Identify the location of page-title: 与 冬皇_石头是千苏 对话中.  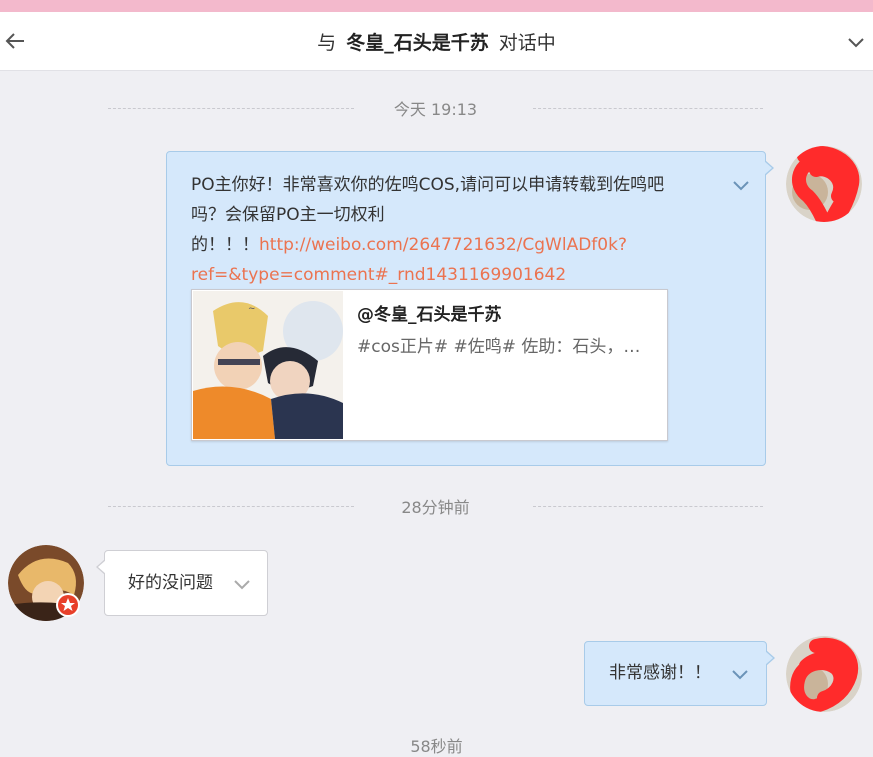
(436, 41).